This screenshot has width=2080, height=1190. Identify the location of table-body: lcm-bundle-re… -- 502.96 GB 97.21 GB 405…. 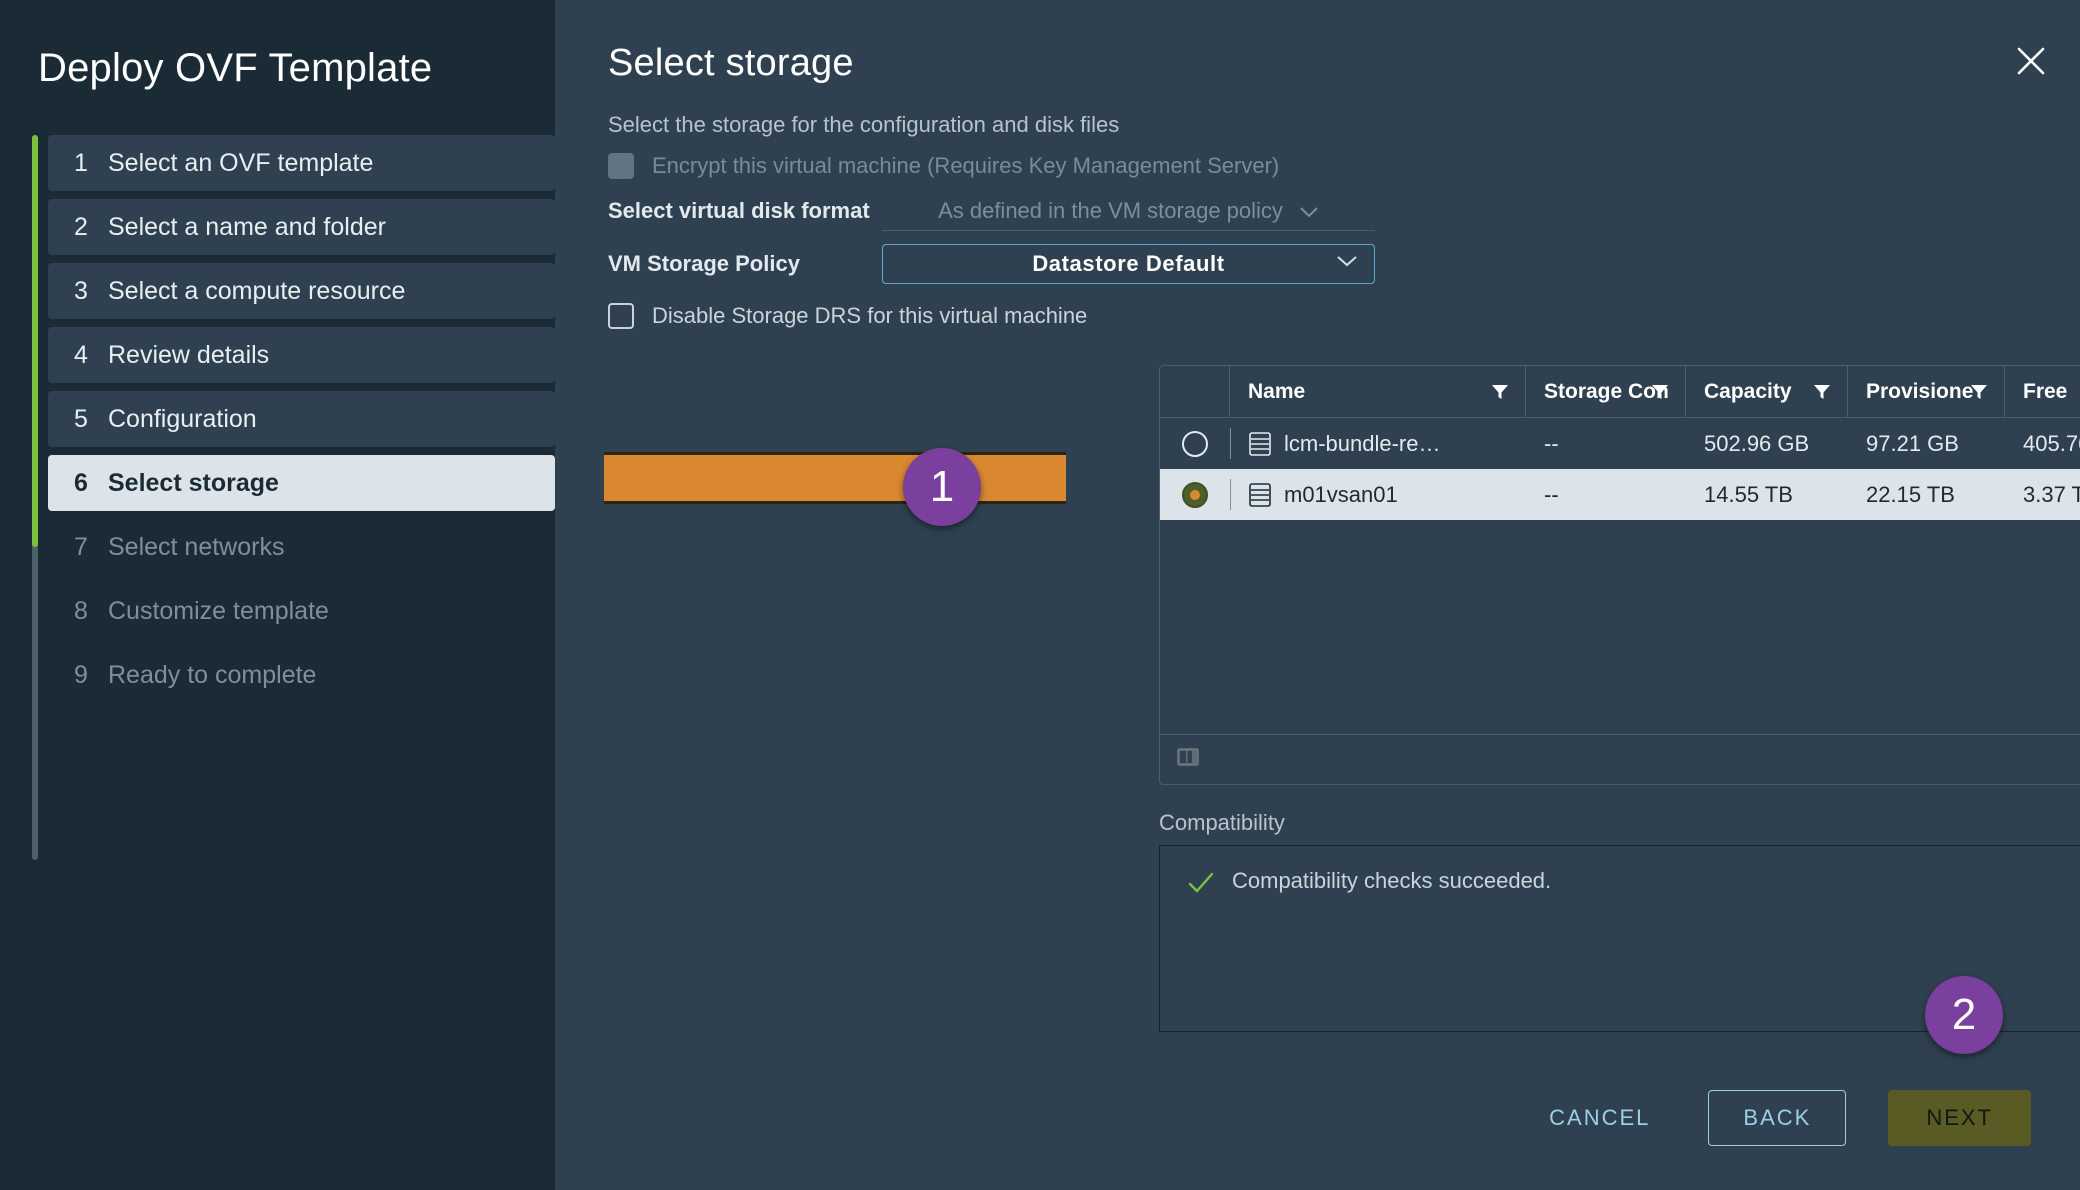
(1620, 576).